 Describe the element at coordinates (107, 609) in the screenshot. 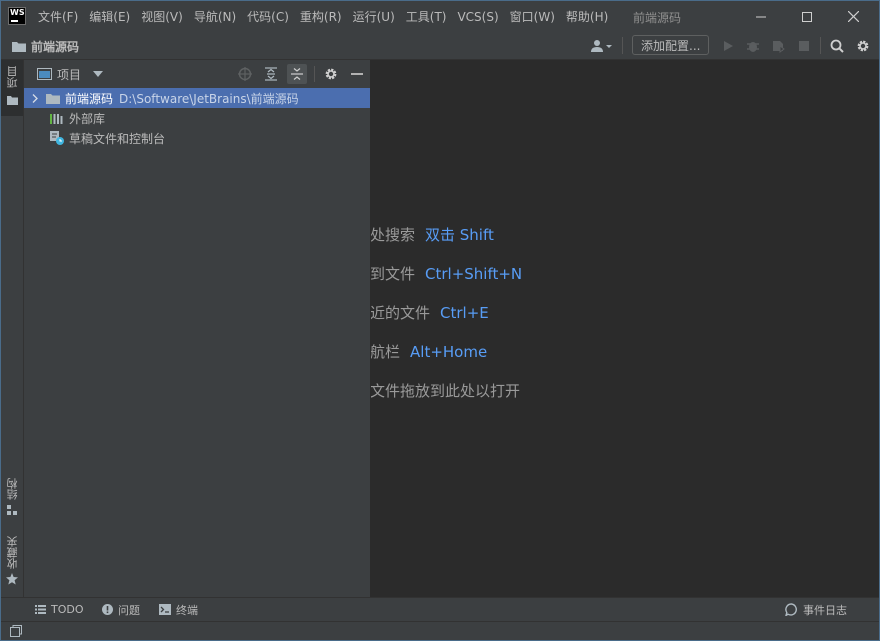

I see `problems-icon` at that location.